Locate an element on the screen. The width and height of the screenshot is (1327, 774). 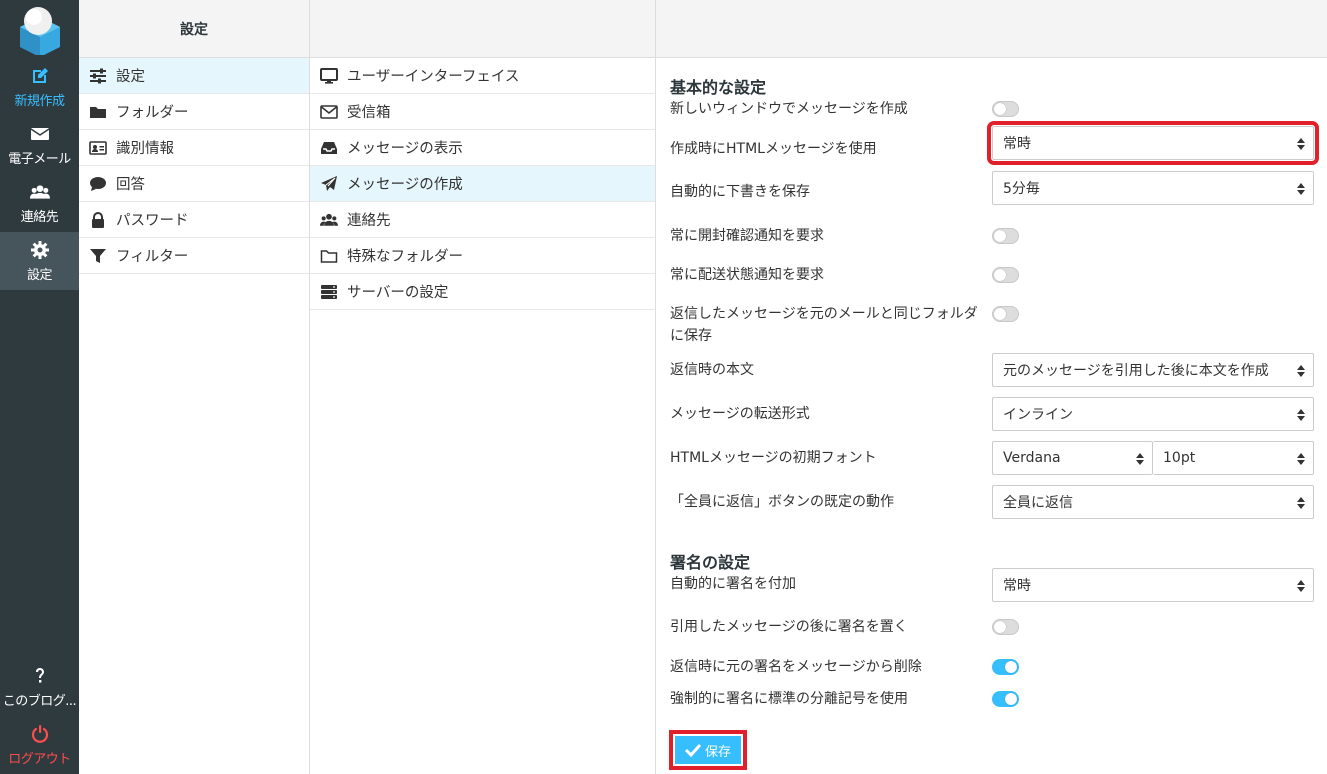
gear-icon is located at coordinates (39, 249).